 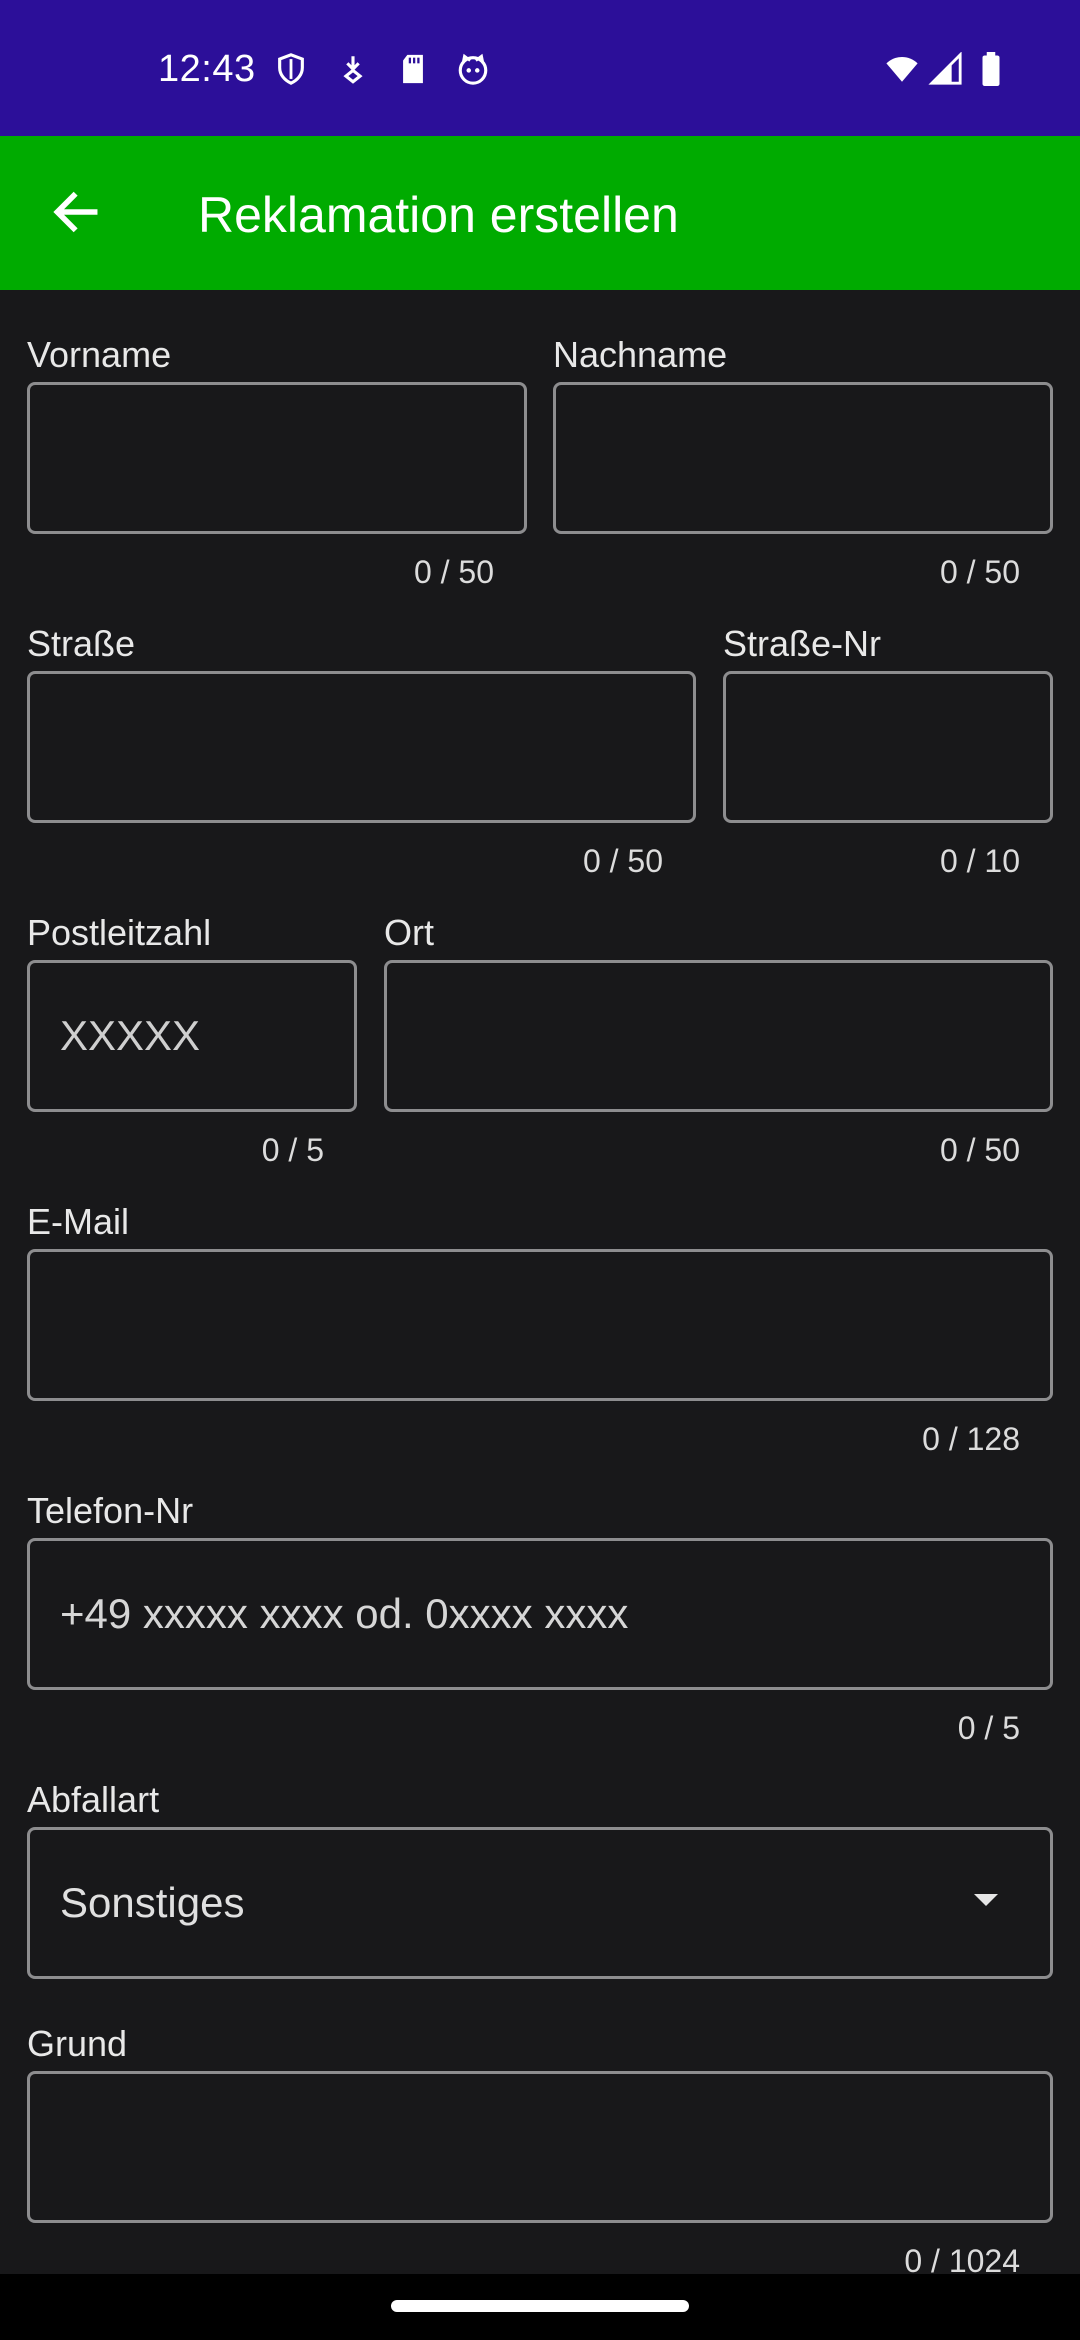 What do you see at coordinates (453, 572) in the screenshot?
I see `vorname-counter: 0 / 50` at bounding box center [453, 572].